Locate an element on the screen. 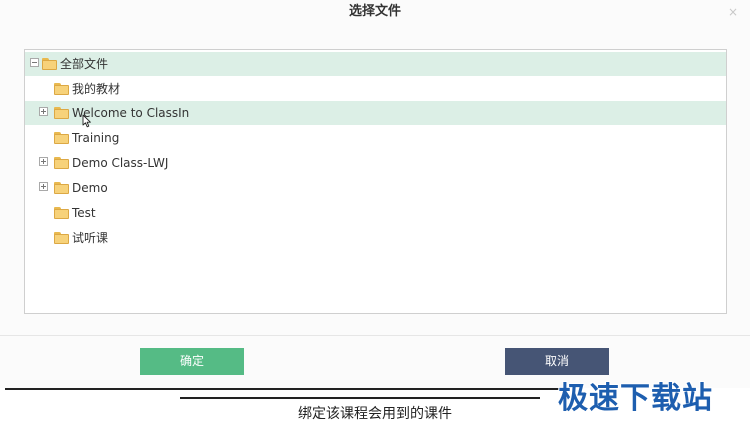 This screenshot has width=750, height=435. tree-item-training: Training is located at coordinates (375, 138).